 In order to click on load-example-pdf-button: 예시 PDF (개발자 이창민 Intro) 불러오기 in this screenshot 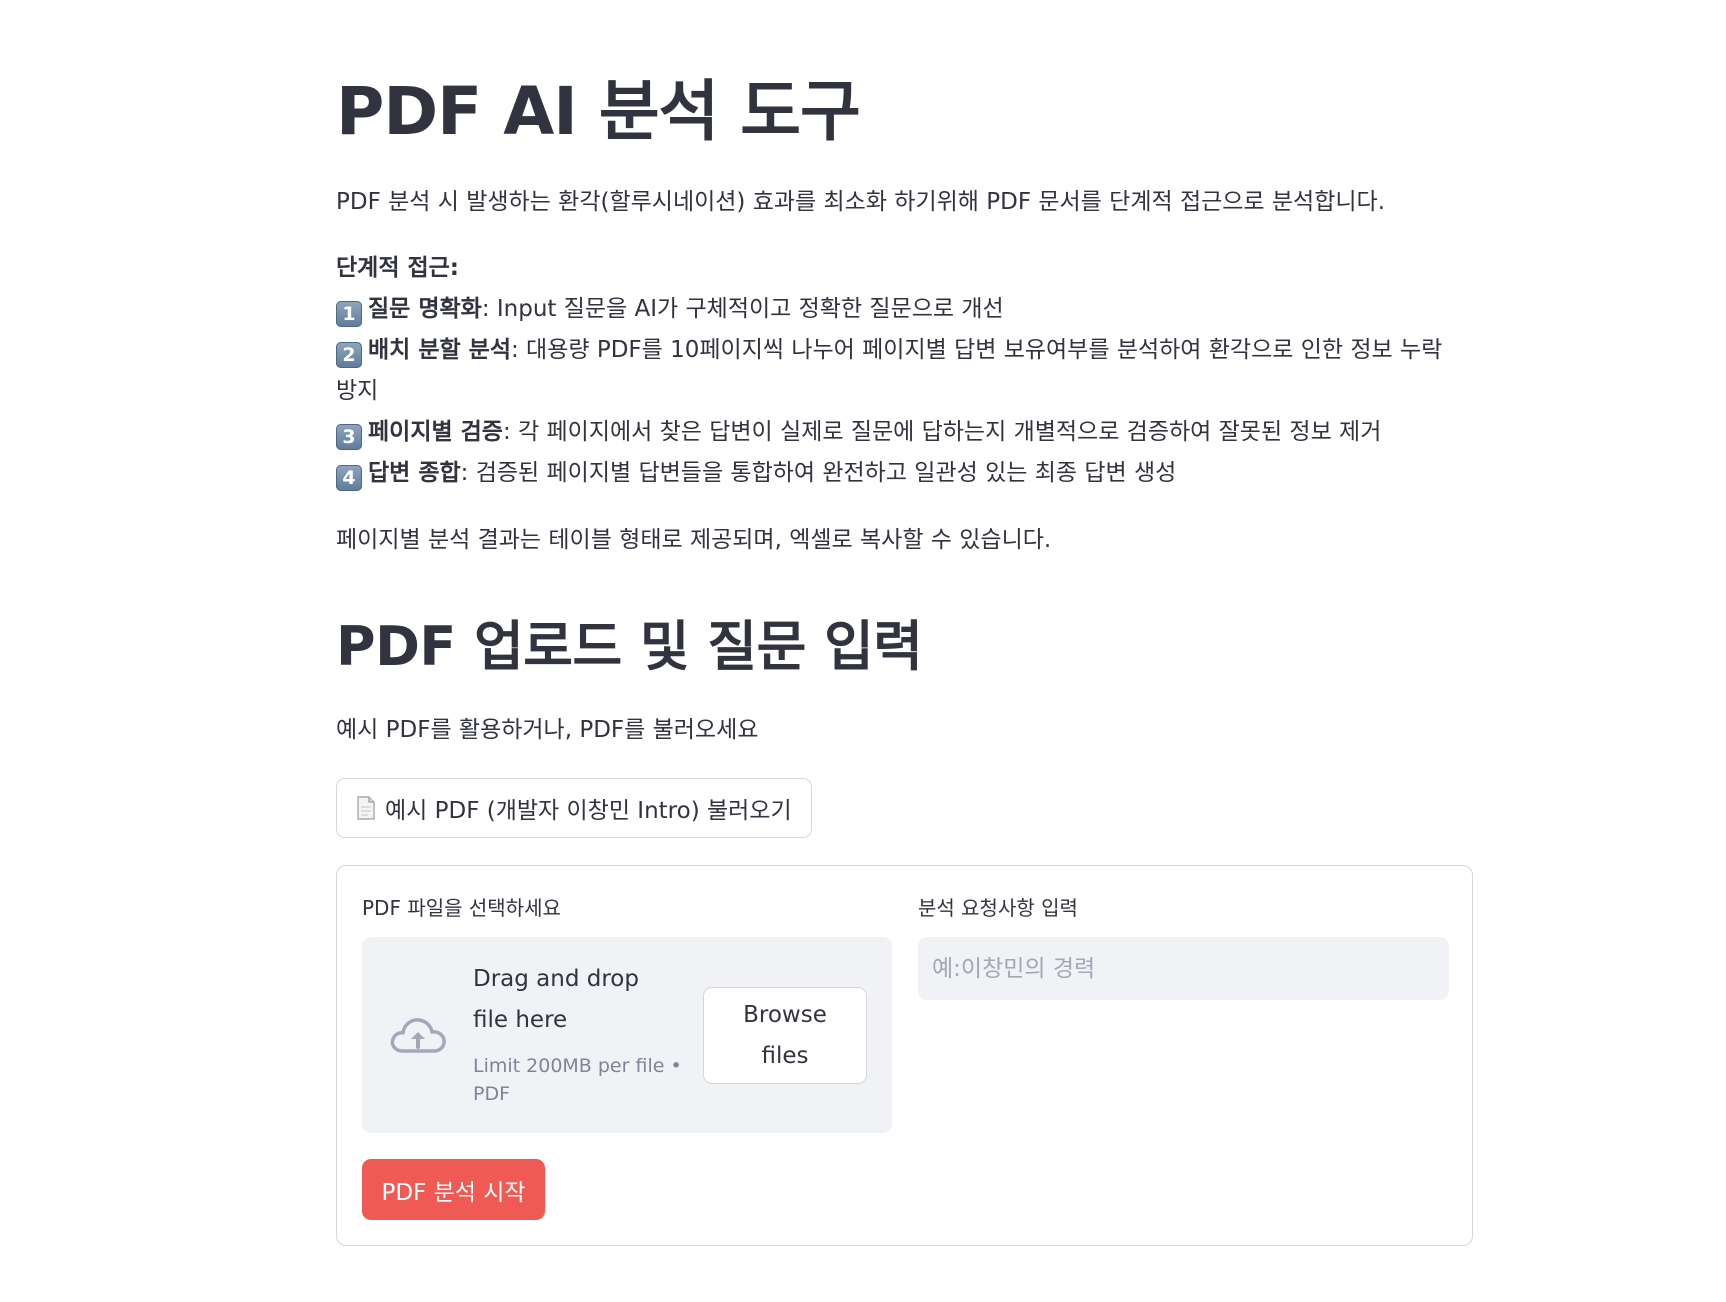, I will do `click(574, 808)`.